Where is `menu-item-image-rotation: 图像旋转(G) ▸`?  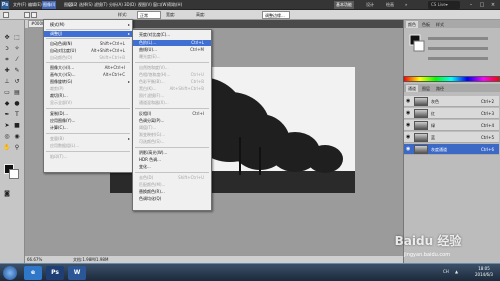 menu-item-image-rotation: 图像旋转(G) ▸ is located at coordinates (88, 82).